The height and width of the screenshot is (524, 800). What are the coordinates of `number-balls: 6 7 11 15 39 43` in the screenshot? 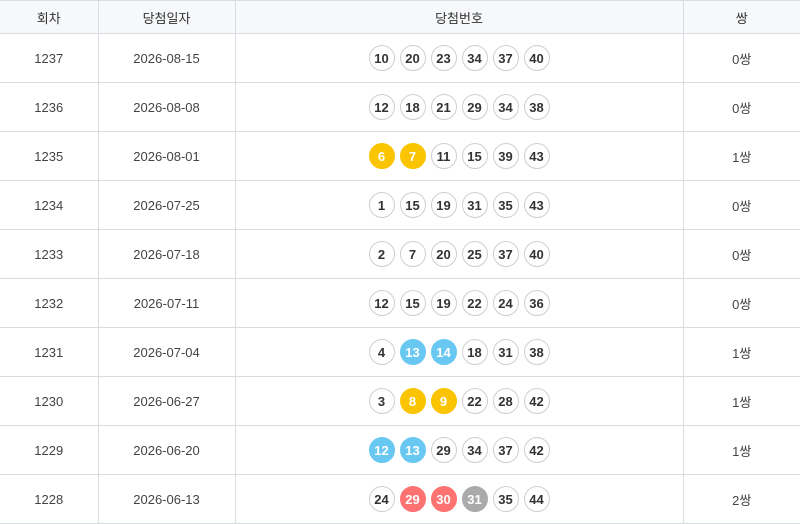 It's located at (459, 156).